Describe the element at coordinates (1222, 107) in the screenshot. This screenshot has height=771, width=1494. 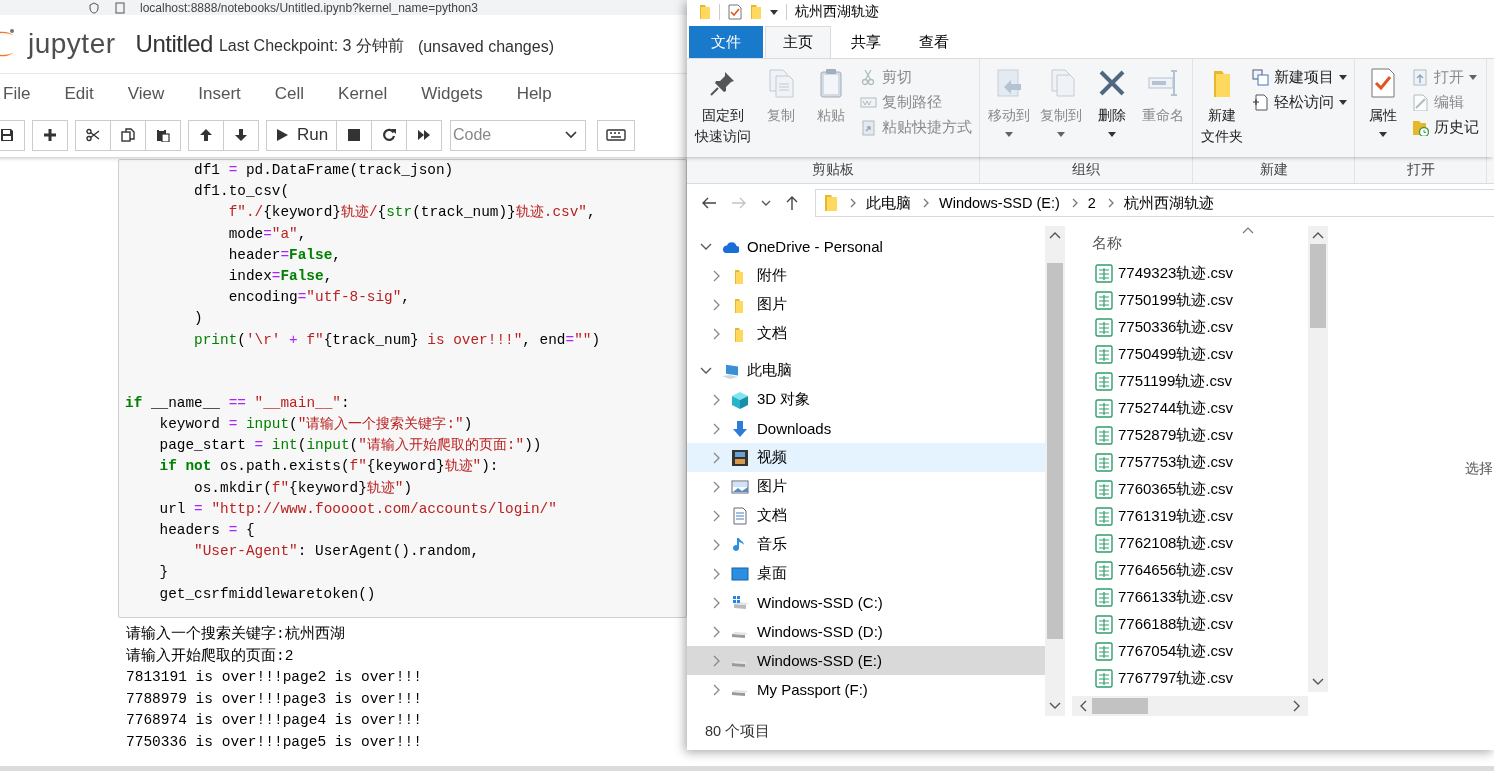
I see `ribbon-button: 新建 文件夹` at that location.